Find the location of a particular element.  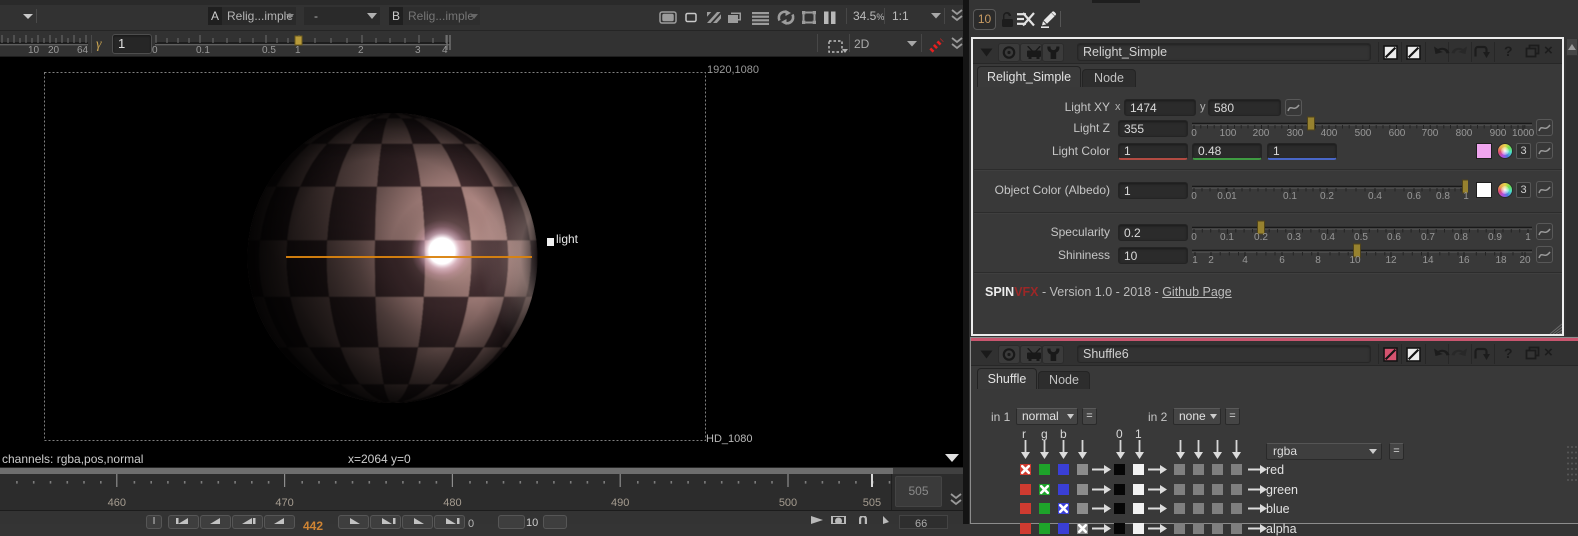

svg-text: light is located at coordinates (567, 239).